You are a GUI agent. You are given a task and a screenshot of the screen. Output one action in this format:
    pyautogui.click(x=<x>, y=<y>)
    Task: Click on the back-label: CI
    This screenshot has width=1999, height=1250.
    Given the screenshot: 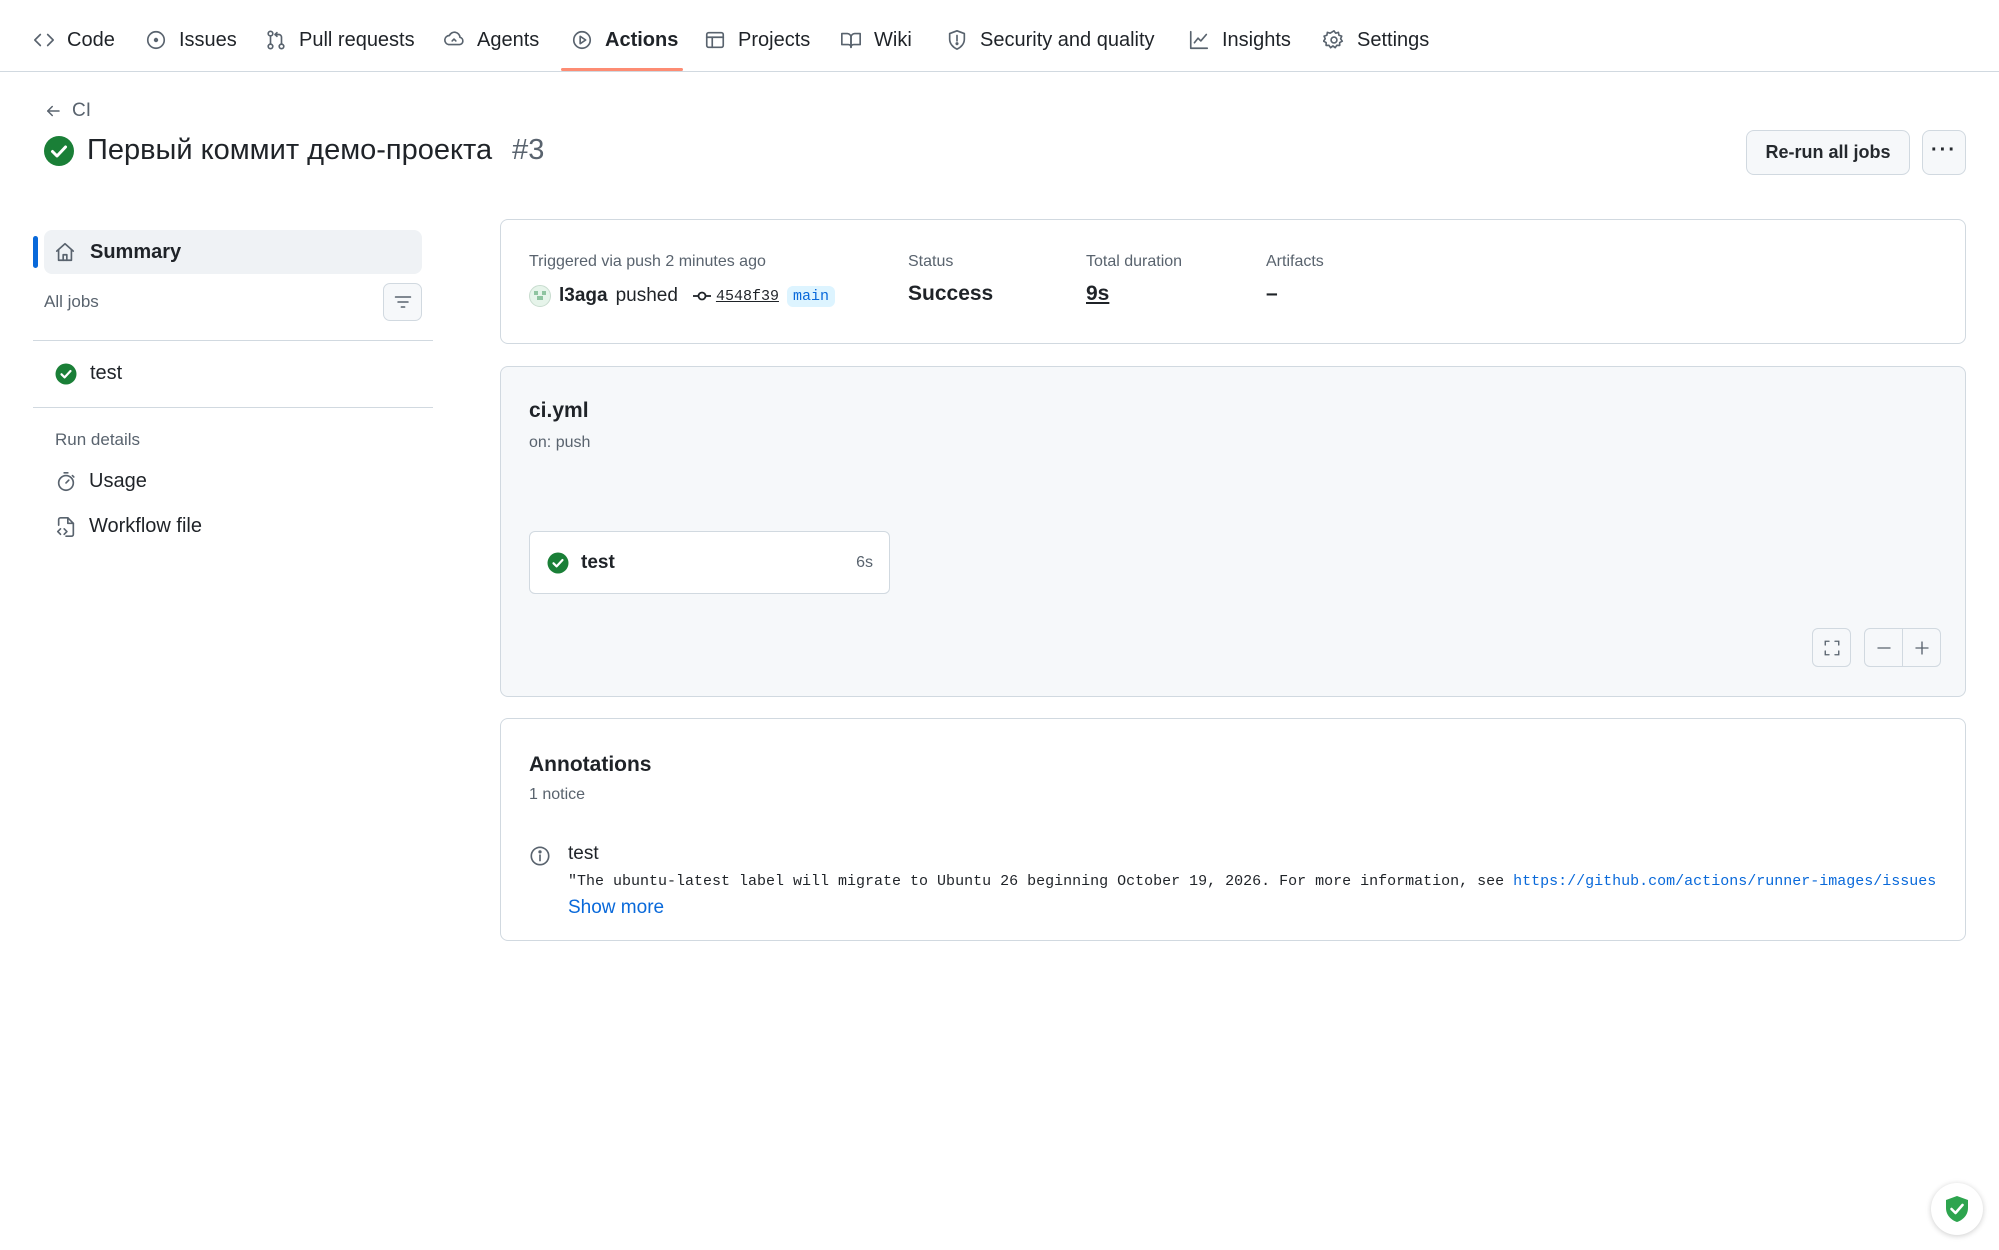 What is the action you would take?
    pyautogui.click(x=81, y=110)
    